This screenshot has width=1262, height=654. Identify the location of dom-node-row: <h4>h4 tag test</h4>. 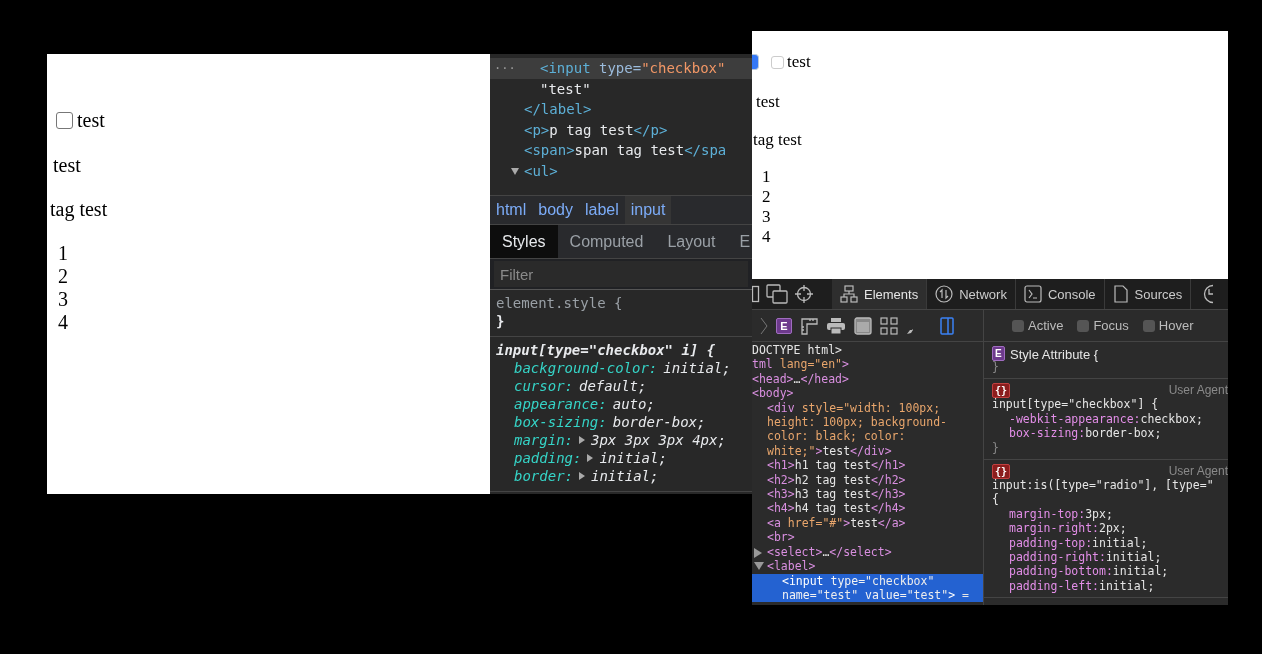
(867, 508).